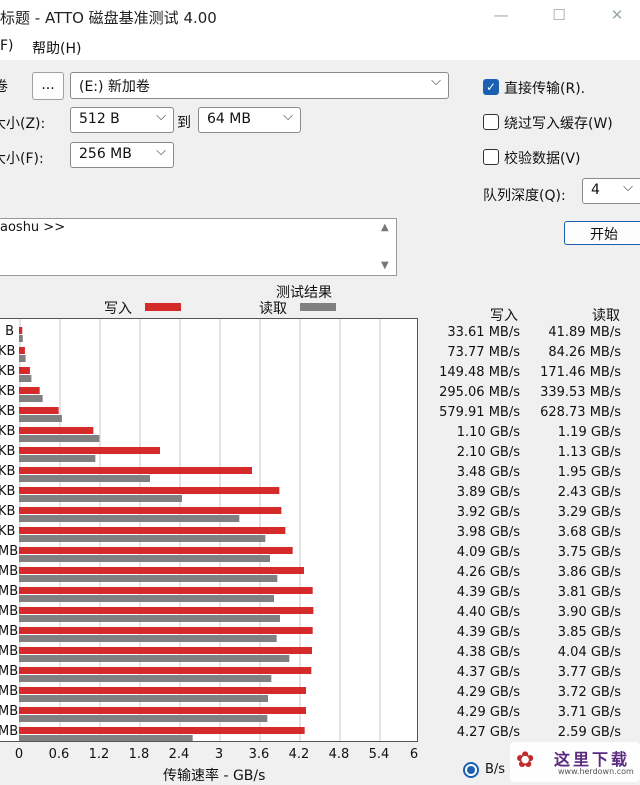 The height and width of the screenshot is (785, 640). I want to click on file-size-label: 大小(F):, so click(22, 159).